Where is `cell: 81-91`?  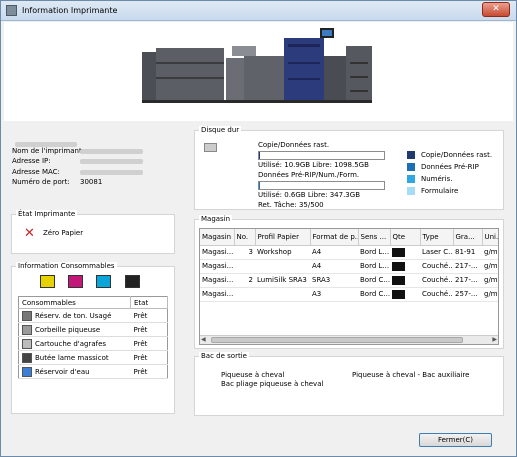
cell: 81-91 is located at coordinates (467, 252).